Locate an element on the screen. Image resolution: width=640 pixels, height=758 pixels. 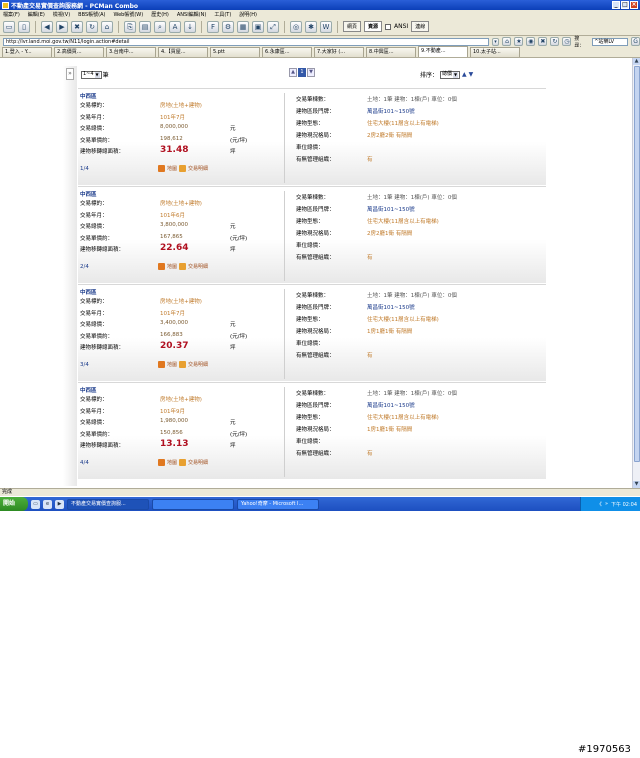
scroll-down-icon: ▼ is located at coordinates (636, 484).